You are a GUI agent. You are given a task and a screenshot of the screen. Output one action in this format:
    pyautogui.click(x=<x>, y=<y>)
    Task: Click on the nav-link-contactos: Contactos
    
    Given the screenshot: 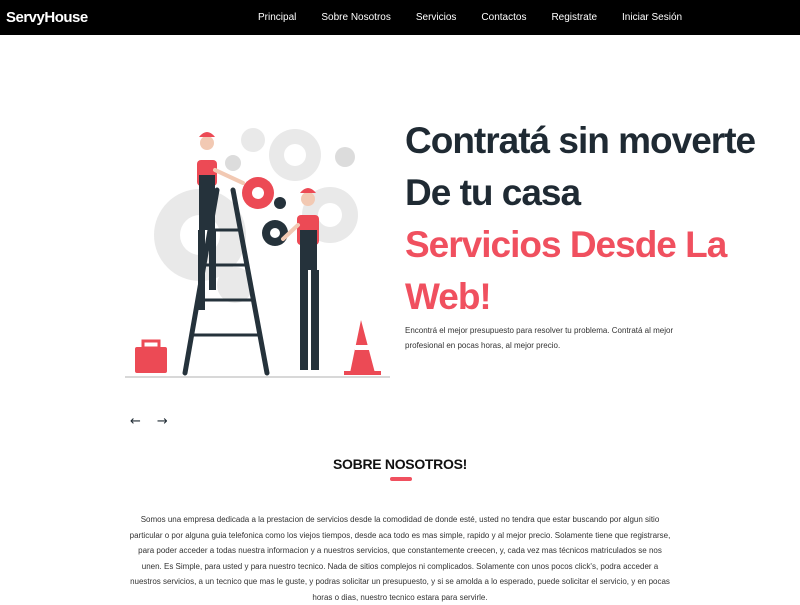 What is the action you would take?
    pyautogui.click(x=503, y=17)
    